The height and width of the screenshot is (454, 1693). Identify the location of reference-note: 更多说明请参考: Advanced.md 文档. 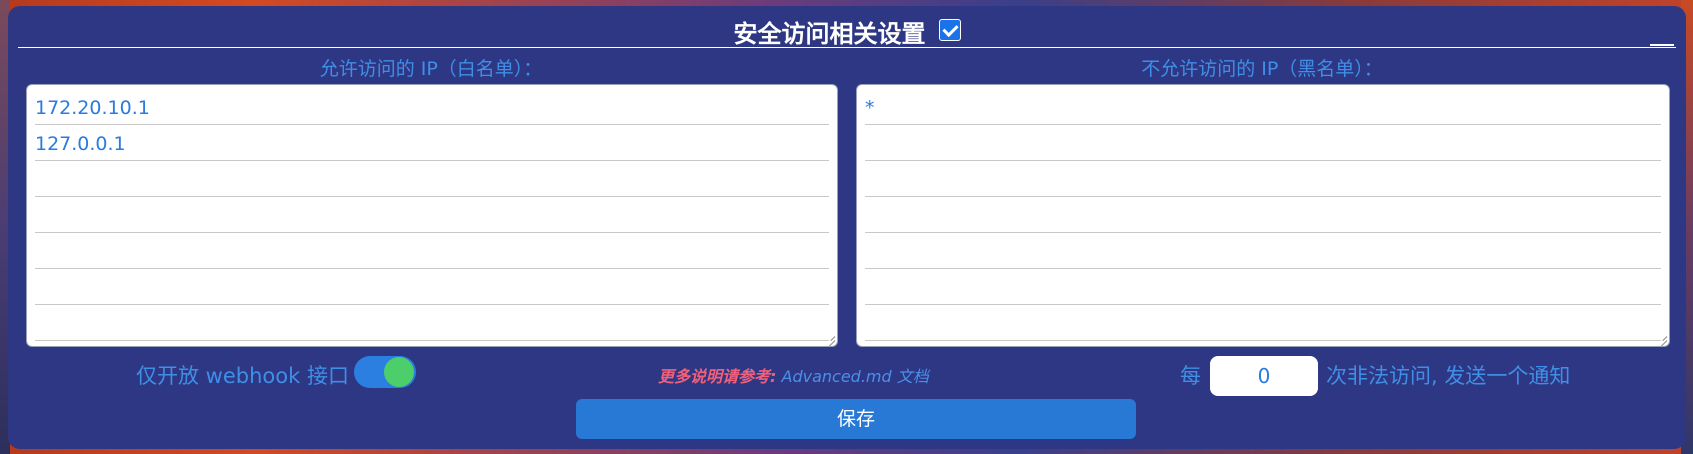
(793, 375).